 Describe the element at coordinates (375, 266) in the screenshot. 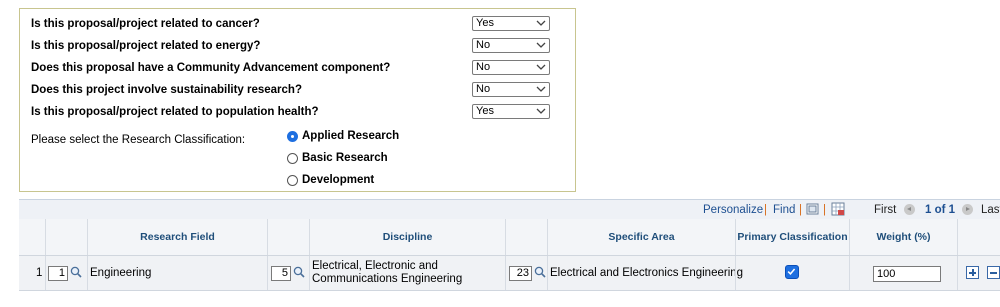

I see `discipline-value-line1: Electrical, Electronic and` at that location.